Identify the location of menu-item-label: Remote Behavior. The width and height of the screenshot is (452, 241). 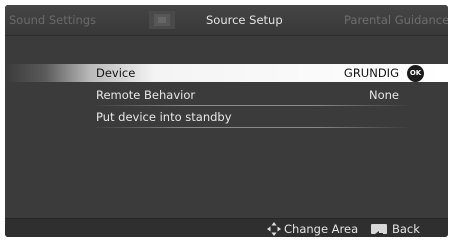
(146, 95).